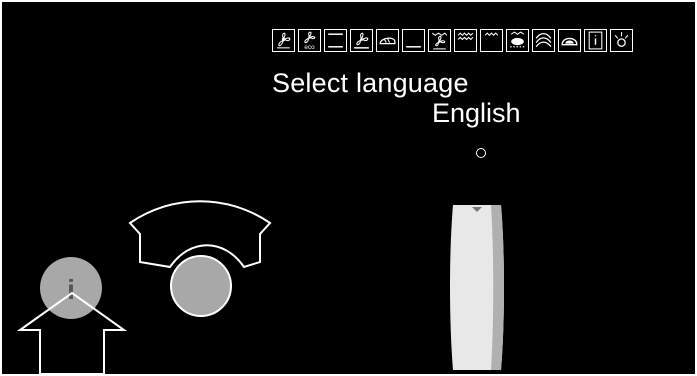 This screenshot has height=376, width=697. I want to click on info-label: i, so click(71, 289).